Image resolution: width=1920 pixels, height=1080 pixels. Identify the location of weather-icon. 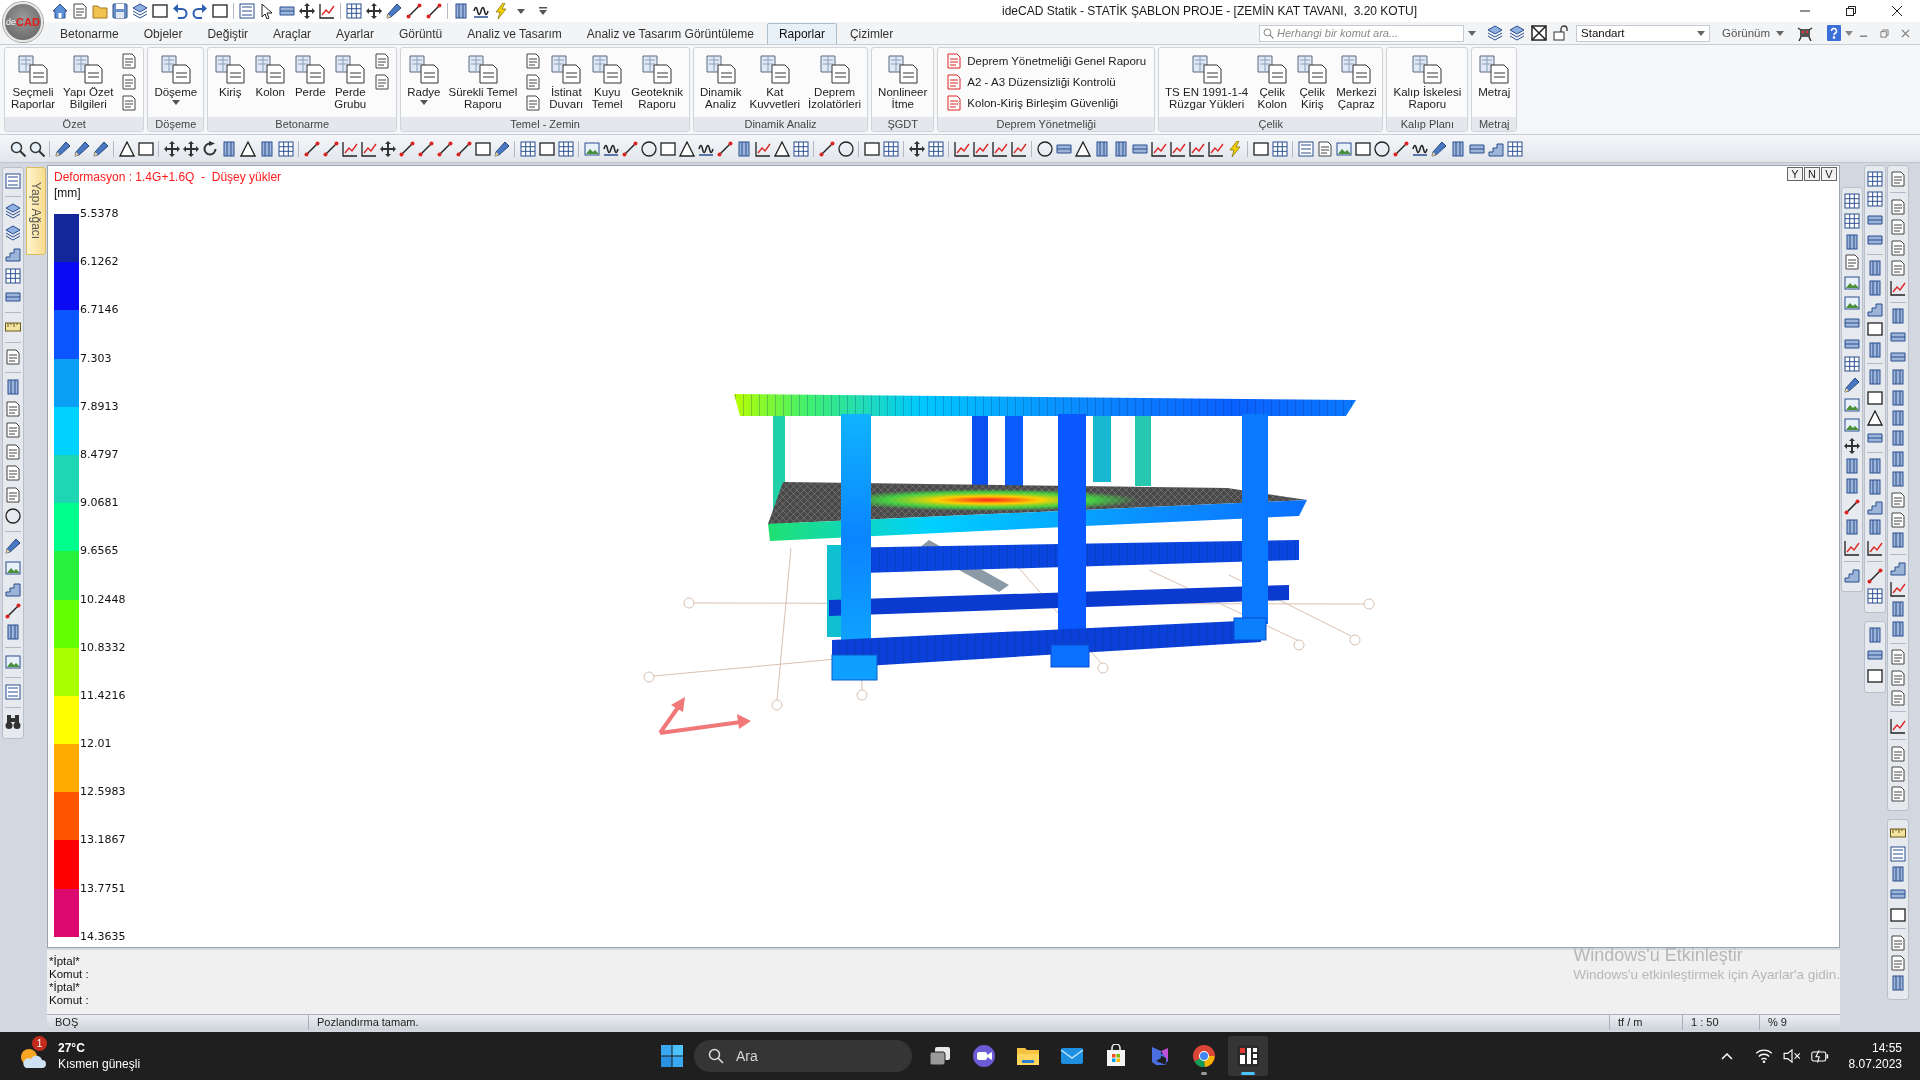
(32, 1058).